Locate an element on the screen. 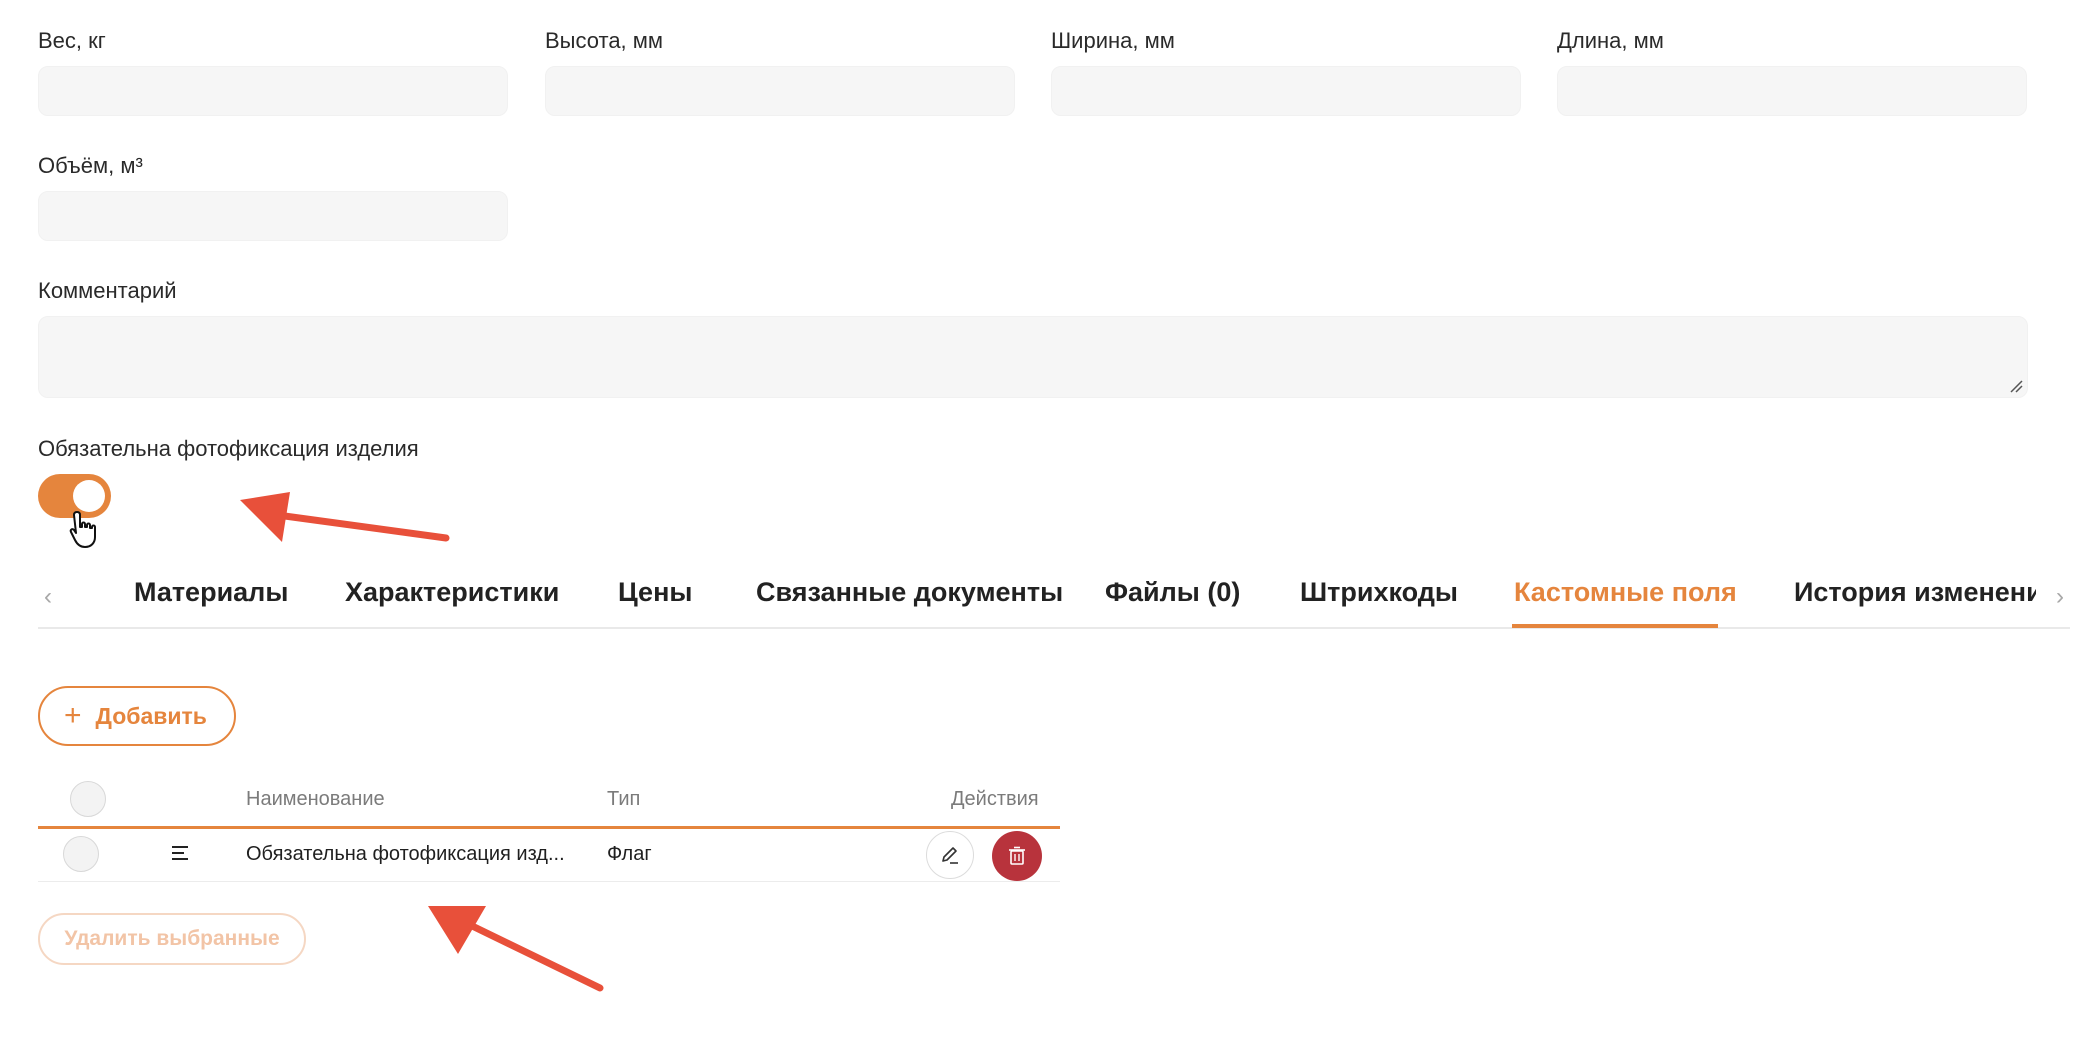 The image size is (2080, 1042). height-label: Высота, мм is located at coordinates (604, 40).